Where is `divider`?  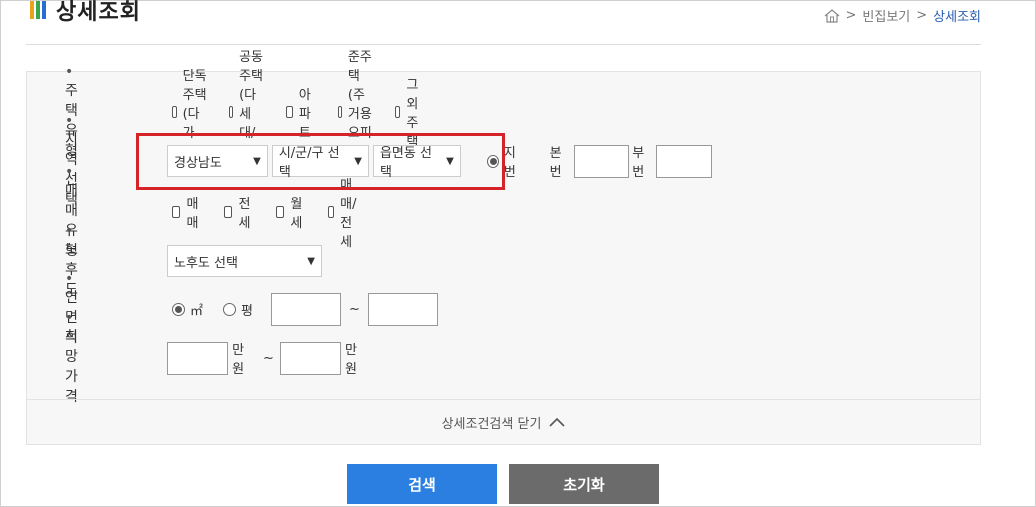 divider is located at coordinates (503, 44).